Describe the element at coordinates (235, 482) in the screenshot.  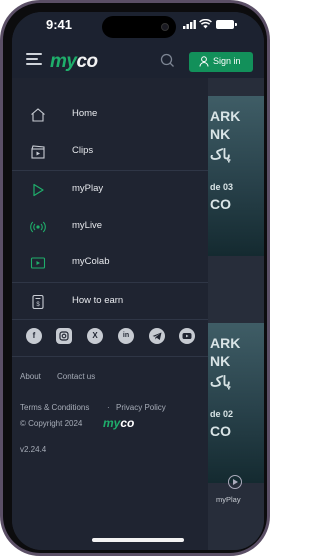
I see `play-circle-icon` at that location.